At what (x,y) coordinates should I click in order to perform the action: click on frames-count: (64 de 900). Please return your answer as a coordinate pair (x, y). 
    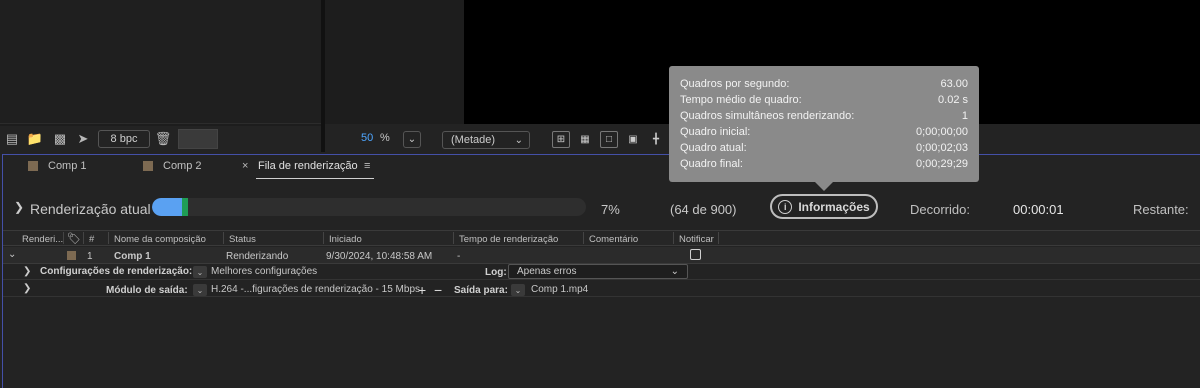
    Looking at the image, I should click on (703, 209).